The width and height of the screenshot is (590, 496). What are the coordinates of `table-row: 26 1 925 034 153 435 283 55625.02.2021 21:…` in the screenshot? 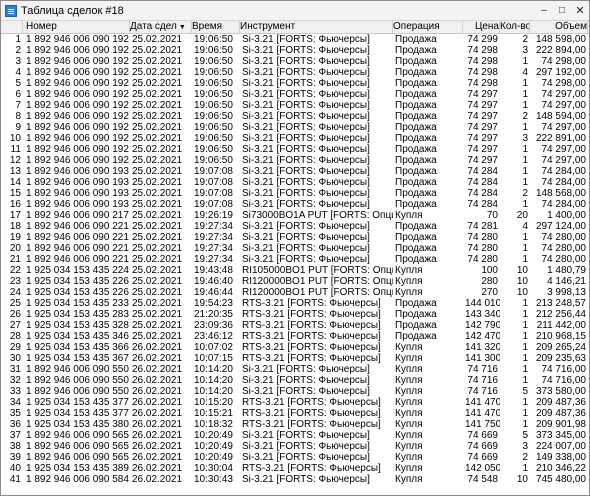 It's located at (295, 314).